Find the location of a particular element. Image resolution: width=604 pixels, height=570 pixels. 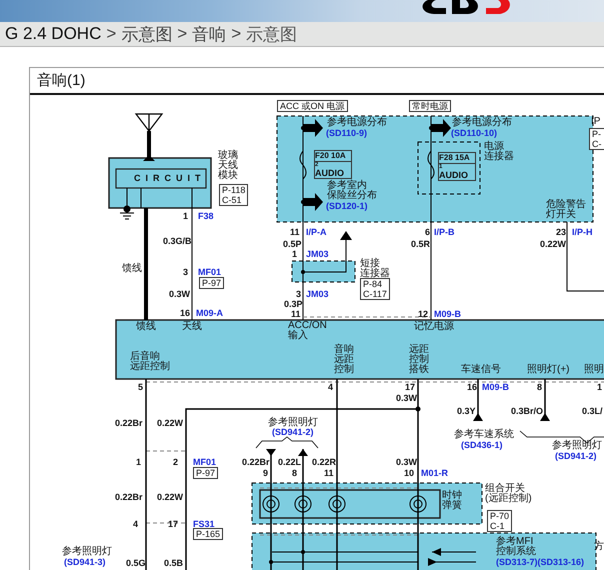

wire-spec: 0.5B is located at coordinates (174, 563).